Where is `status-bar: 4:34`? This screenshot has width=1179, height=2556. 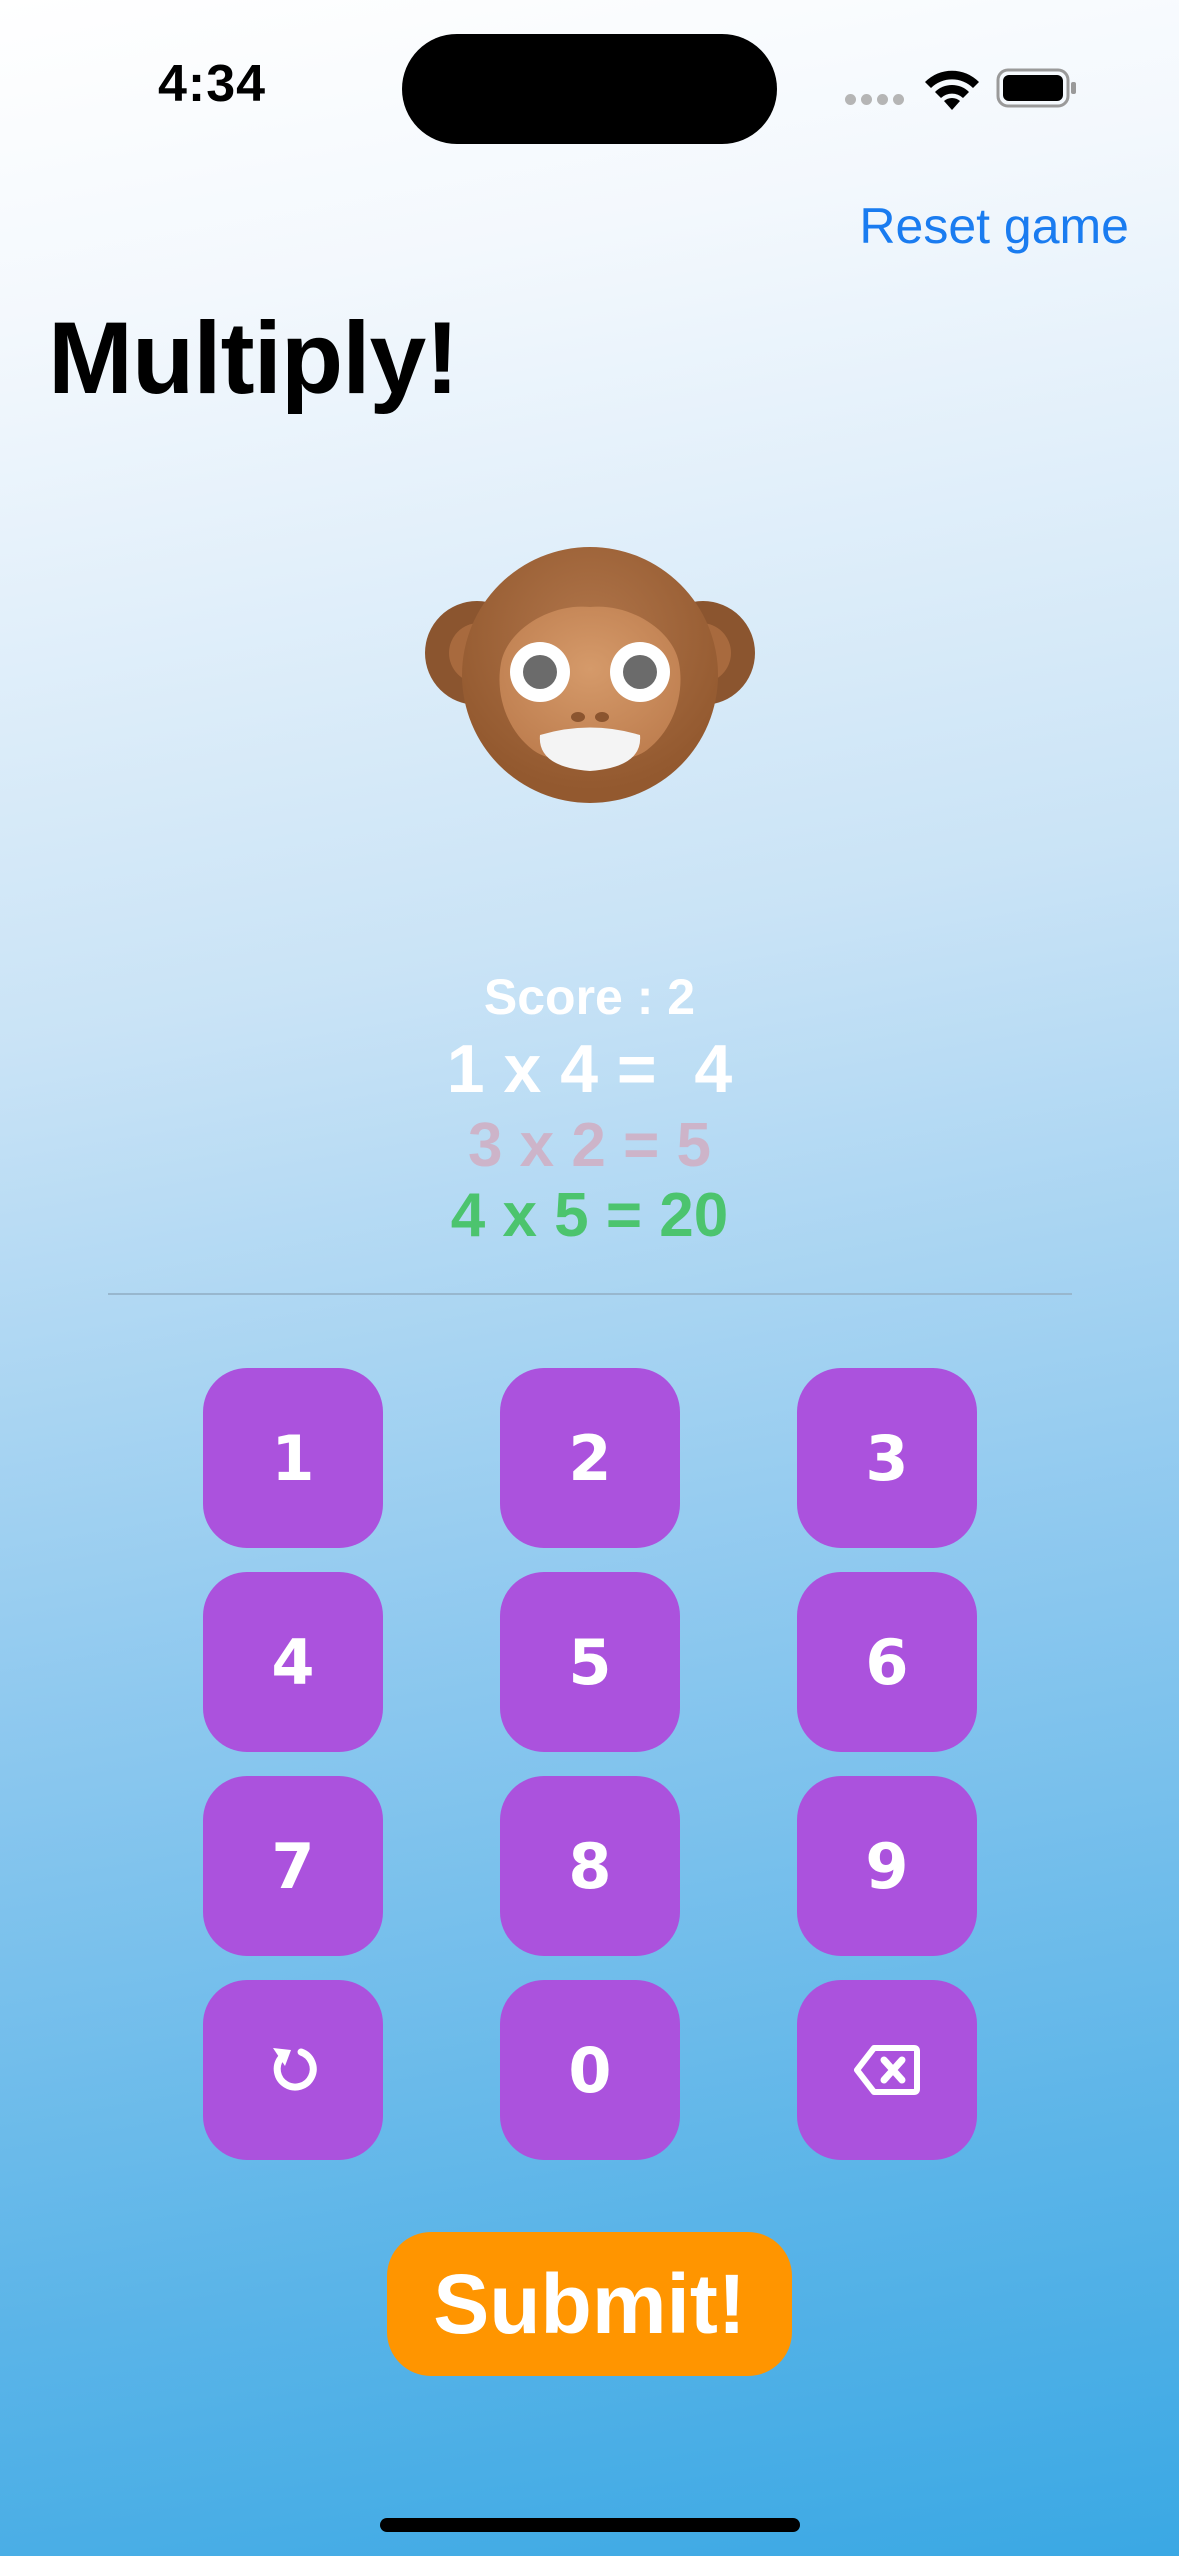
status-bar: 4:34 is located at coordinates (589, 90).